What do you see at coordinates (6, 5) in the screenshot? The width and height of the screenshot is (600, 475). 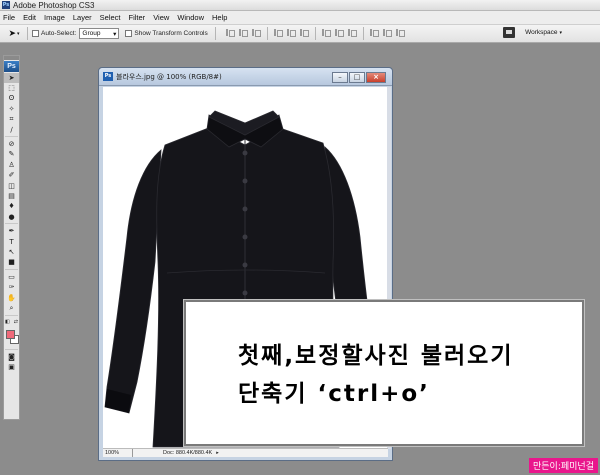 I see `photoshop-app-icon: Ps` at bounding box center [6, 5].